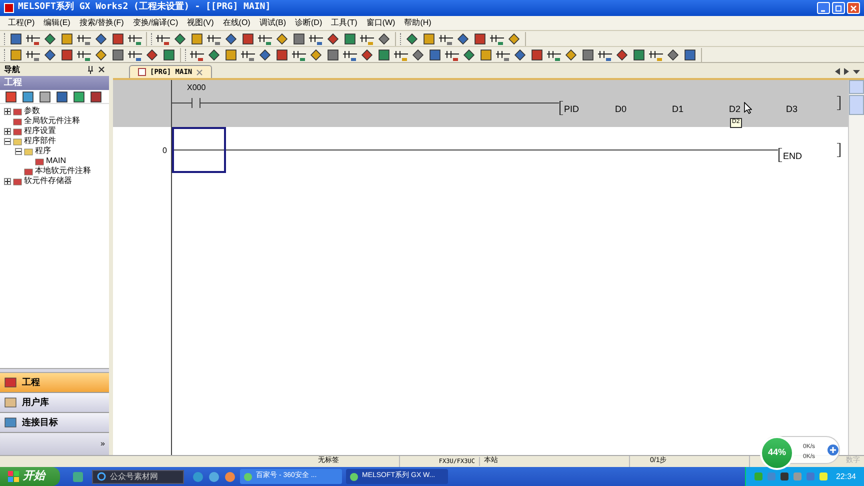  What do you see at coordinates (200, 23) in the screenshot?
I see `menu-item: 视图(V)` at bounding box center [200, 23].